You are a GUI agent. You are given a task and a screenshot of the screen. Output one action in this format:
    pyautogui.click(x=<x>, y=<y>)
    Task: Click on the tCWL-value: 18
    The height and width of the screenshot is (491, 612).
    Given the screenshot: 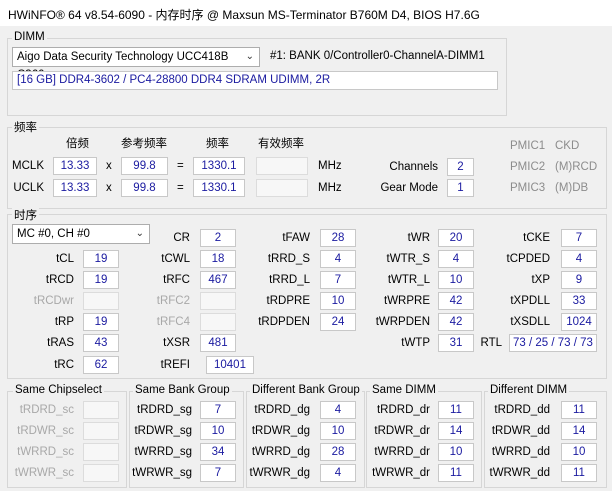 What is the action you would take?
    pyautogui.click(x=218, y=259)
    